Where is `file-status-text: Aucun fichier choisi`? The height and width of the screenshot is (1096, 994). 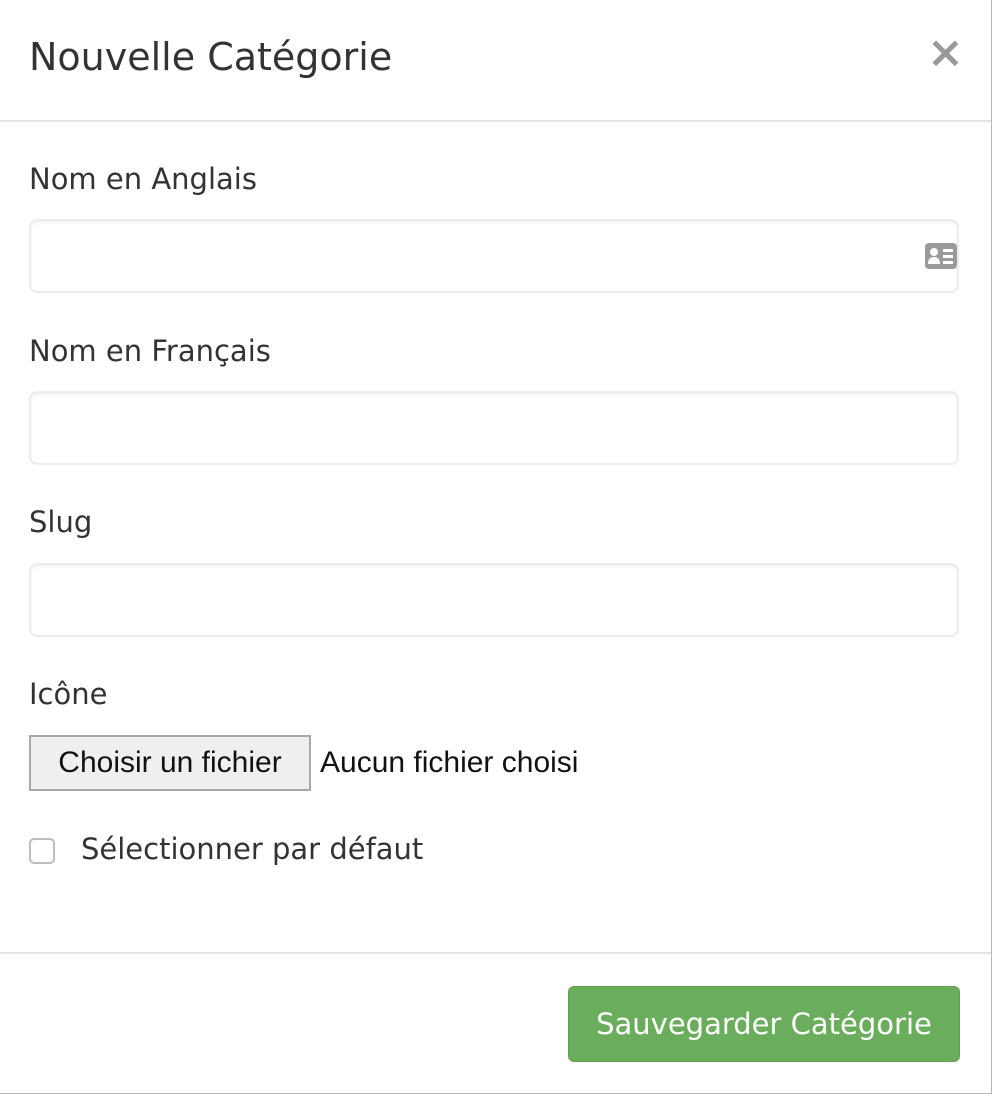 file-status-text: Aucun fichier choisi is located at coordinates (449, 762).